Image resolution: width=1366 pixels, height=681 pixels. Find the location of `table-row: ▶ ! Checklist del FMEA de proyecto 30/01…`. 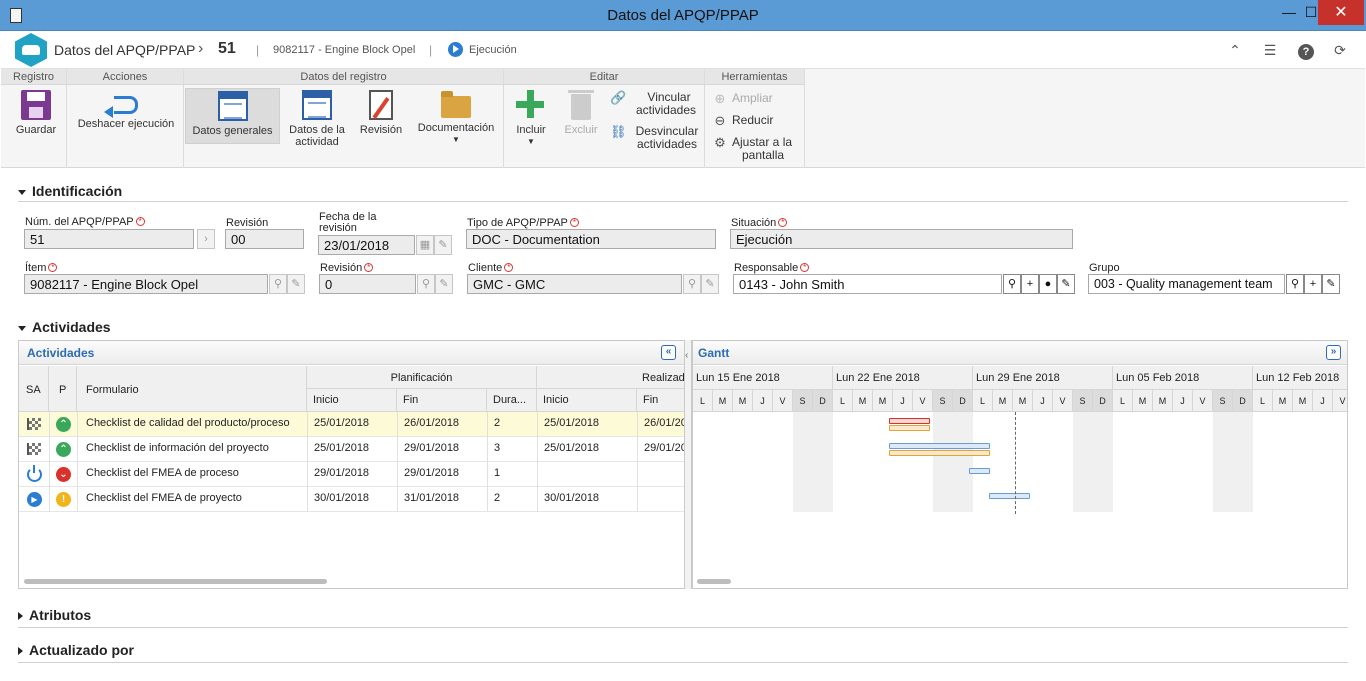

table-row: ▶ ! Checklist del FMEA de proyecto 30/01… is located at coordinates (351, 499).